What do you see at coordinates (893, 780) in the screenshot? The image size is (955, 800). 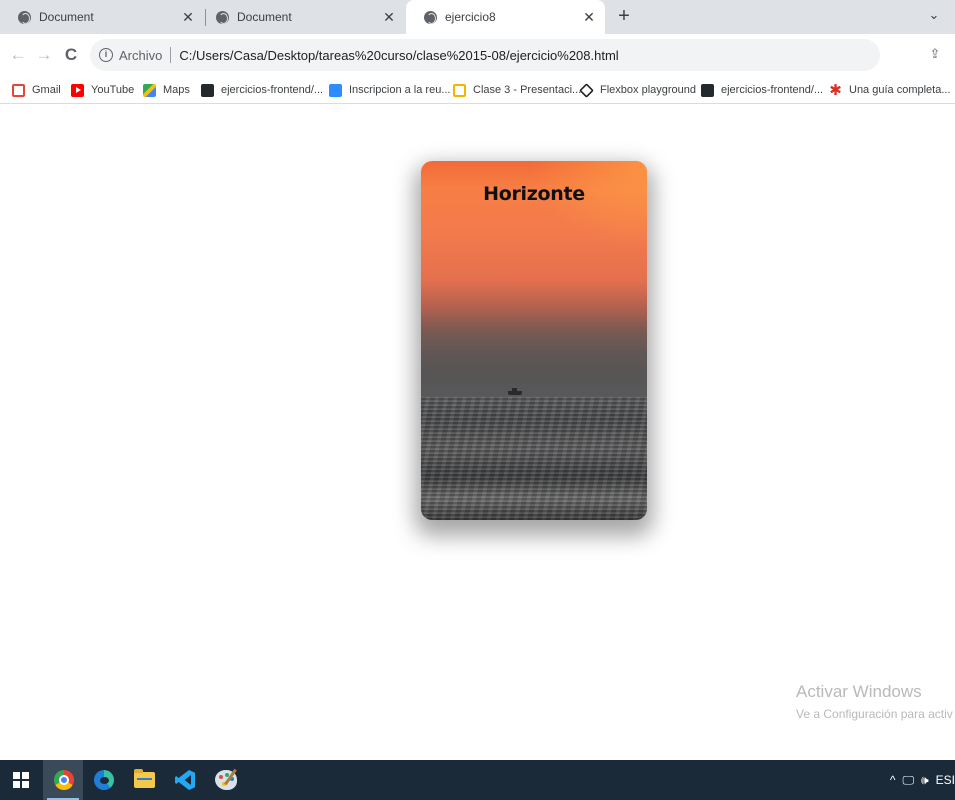 I see `chevron-up-icon: ^` at bounding box center [893, 780].